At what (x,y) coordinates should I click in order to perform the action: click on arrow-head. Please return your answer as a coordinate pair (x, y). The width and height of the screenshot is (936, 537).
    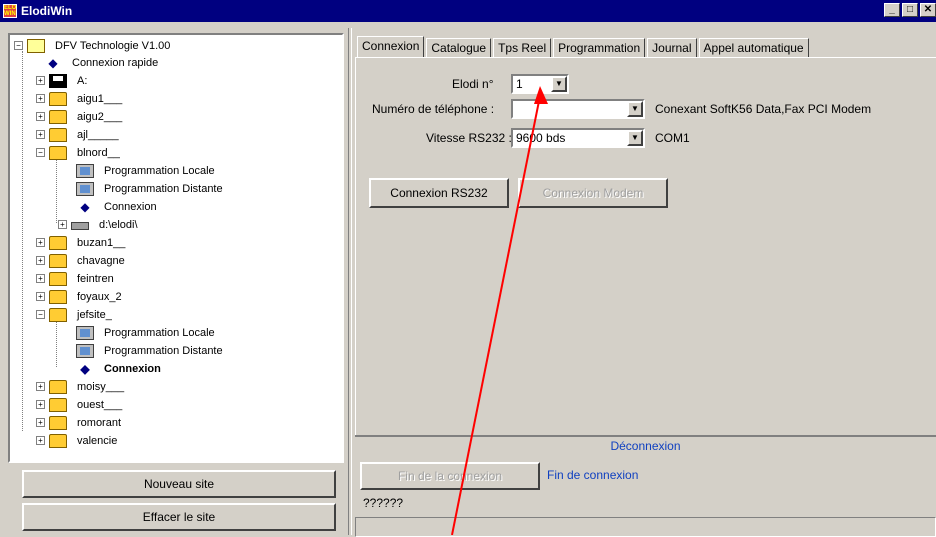
    Looking at the image, I should click on (541, 95).